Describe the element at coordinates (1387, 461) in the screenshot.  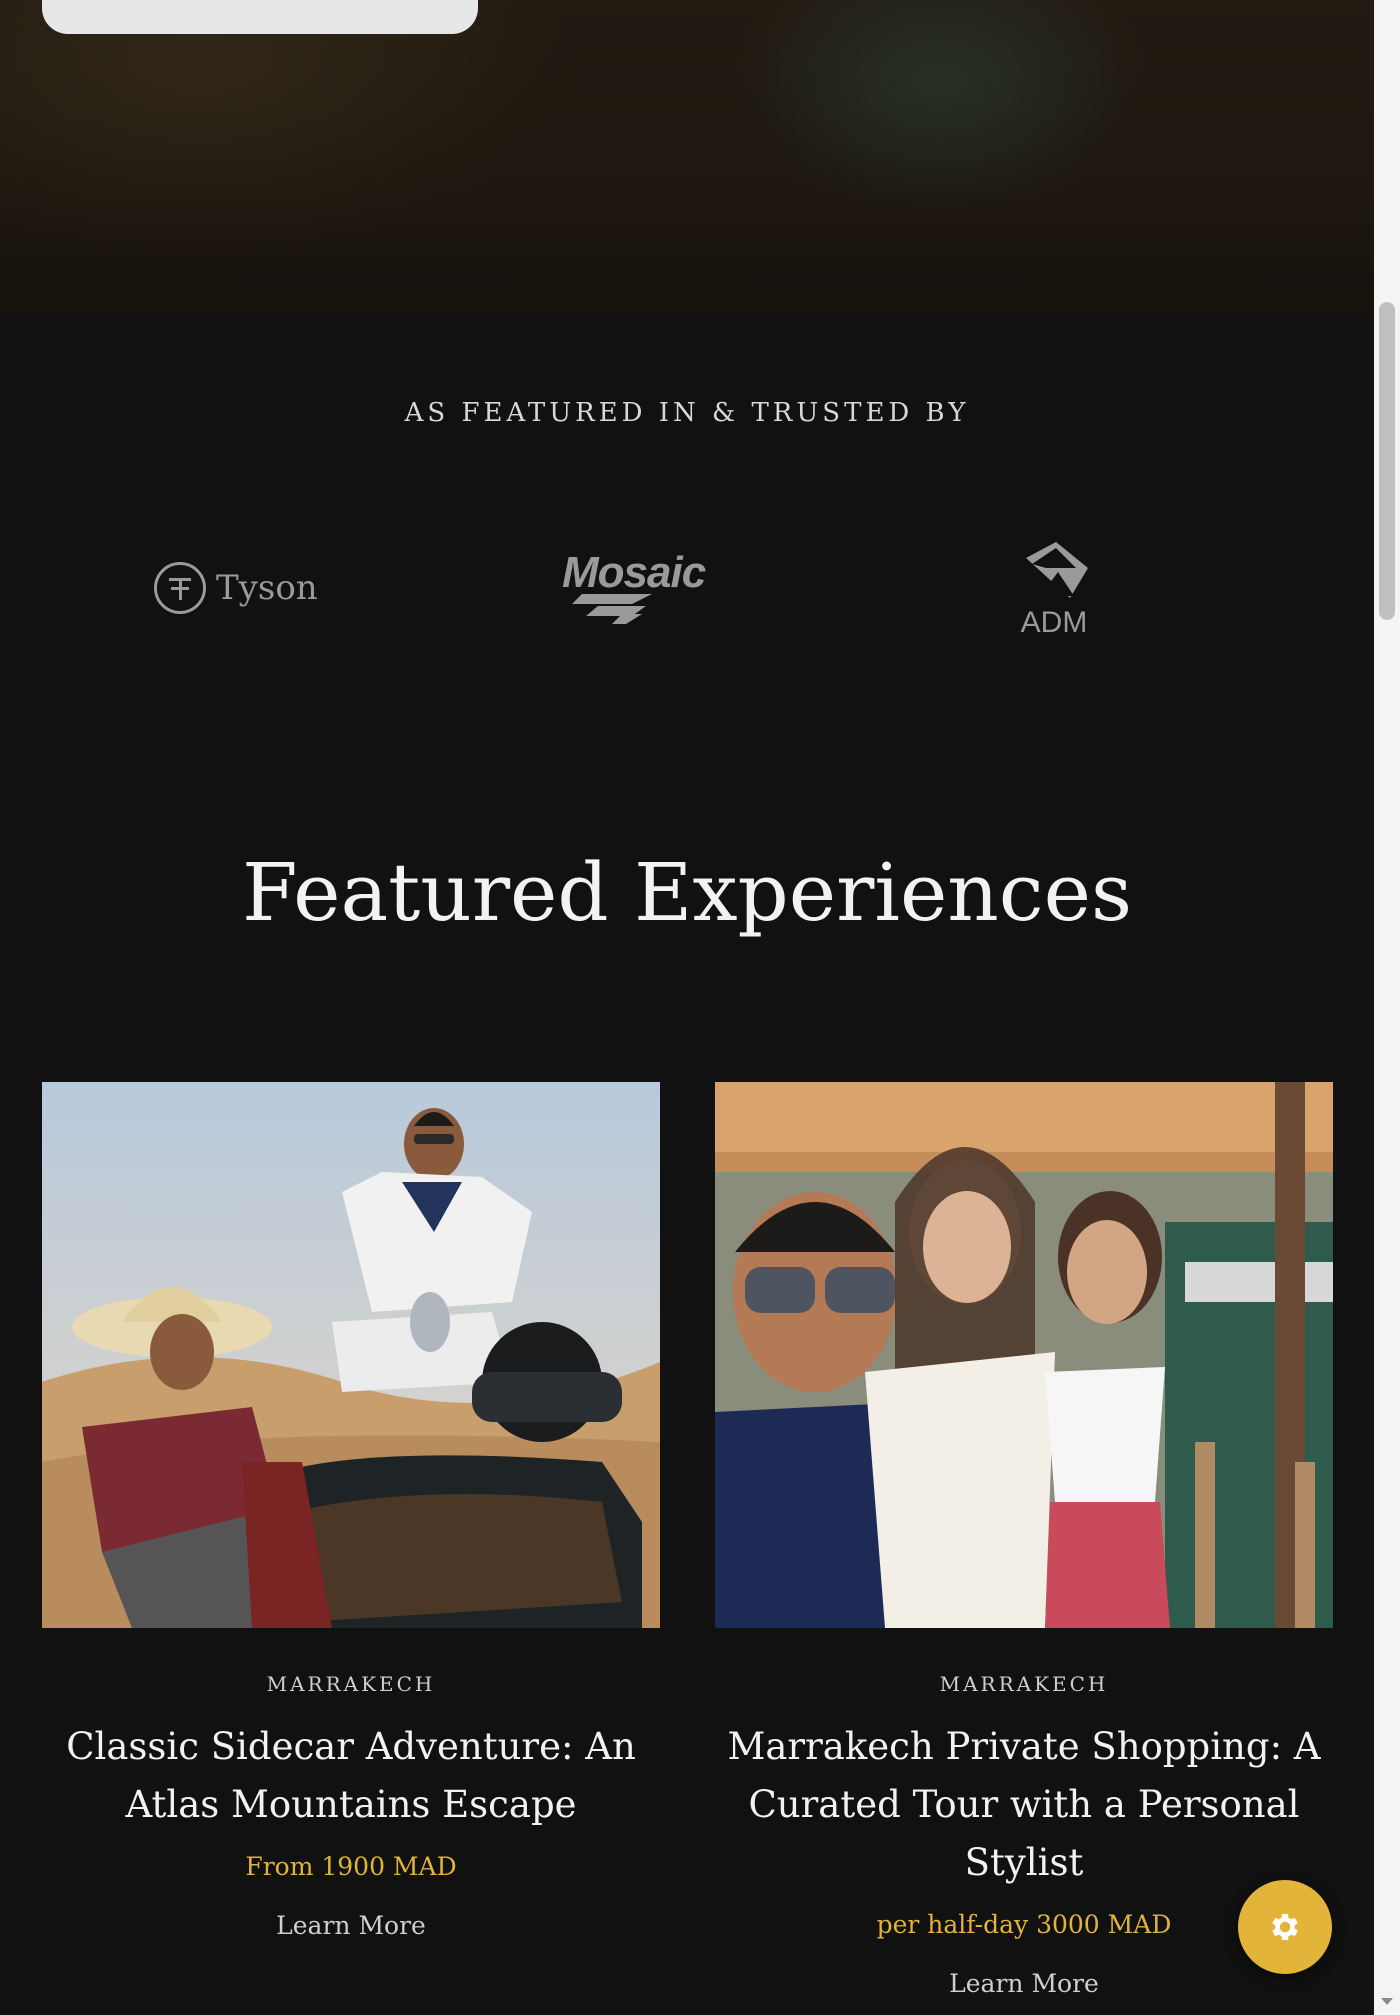
I see `scrollbar-thumb` at that location.